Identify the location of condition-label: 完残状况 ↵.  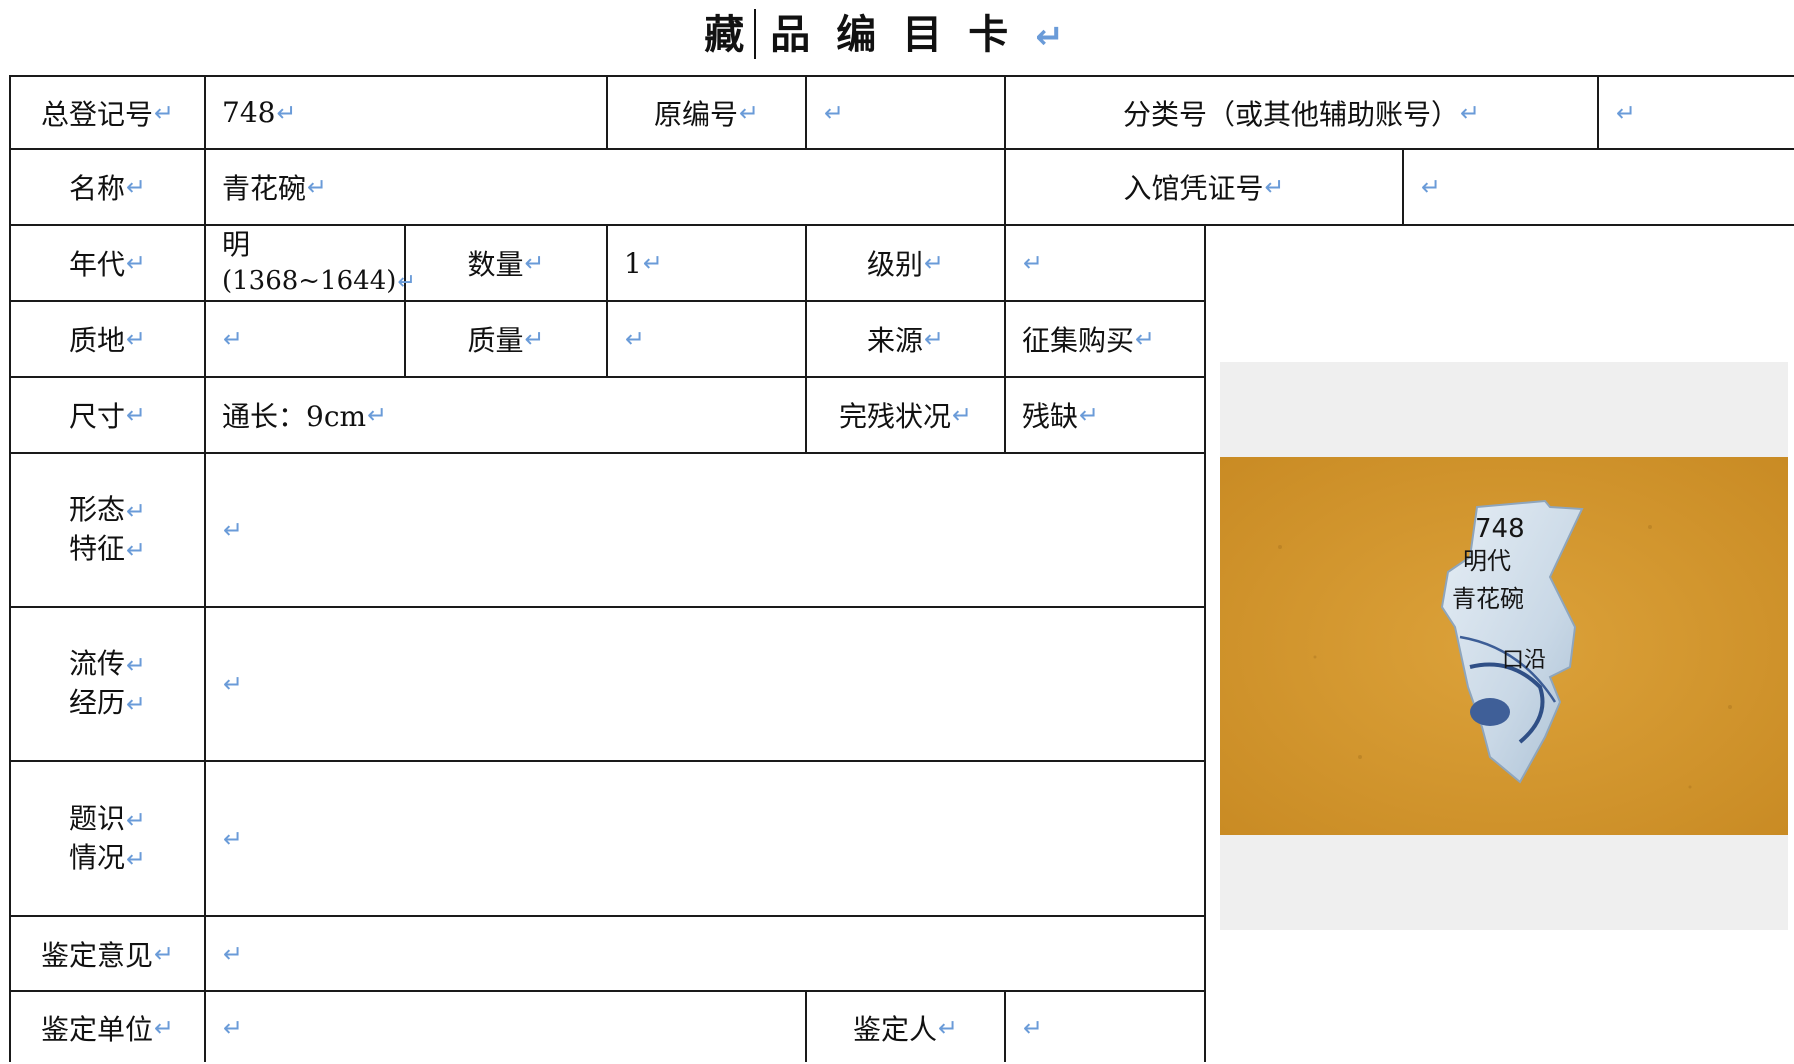
(905, 416).